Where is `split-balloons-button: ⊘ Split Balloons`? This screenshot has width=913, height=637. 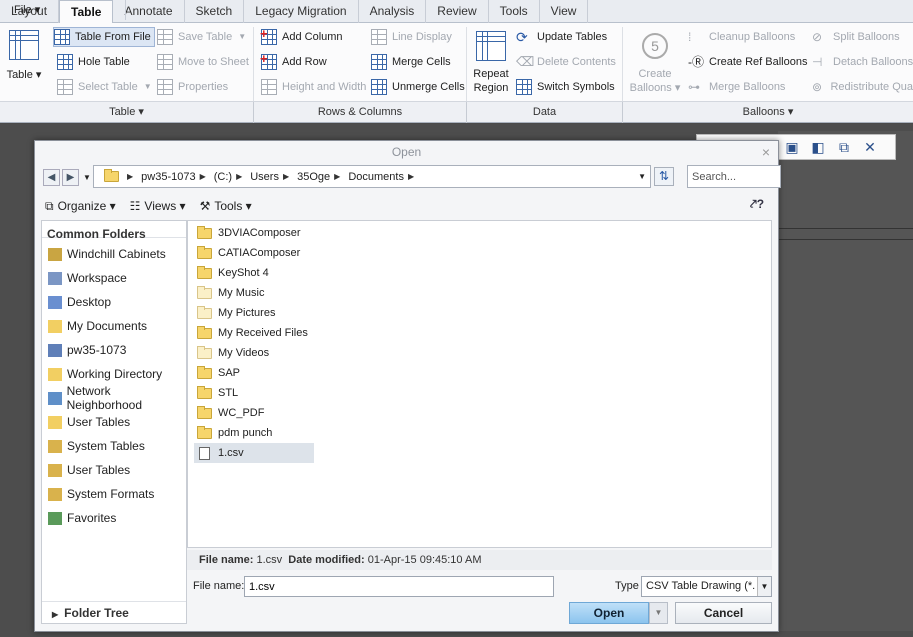
split-balloons-button: ⊘ Split Balloons is located at coordinates (856, 37).